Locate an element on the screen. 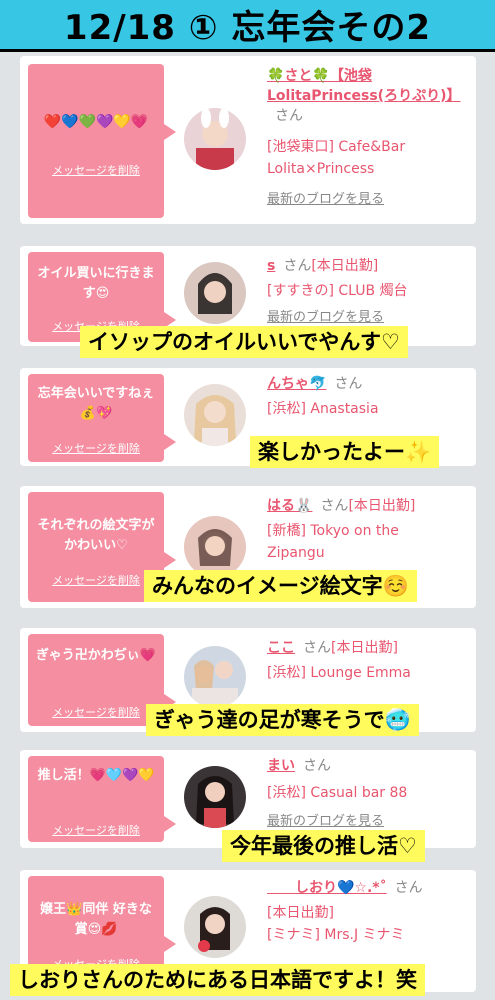 The image size is (495, 1000). title-banner: 12/18 ① 忘年会その2 is located at coordinates (247, 26).